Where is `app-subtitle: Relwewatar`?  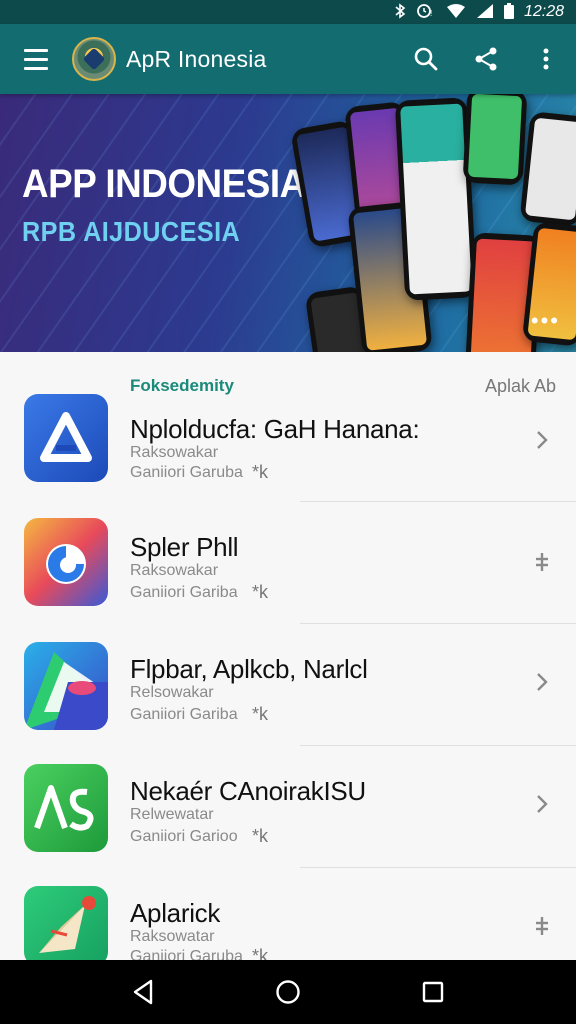 app-subtitle: Relwewatar is located at coordinates (172, 814).